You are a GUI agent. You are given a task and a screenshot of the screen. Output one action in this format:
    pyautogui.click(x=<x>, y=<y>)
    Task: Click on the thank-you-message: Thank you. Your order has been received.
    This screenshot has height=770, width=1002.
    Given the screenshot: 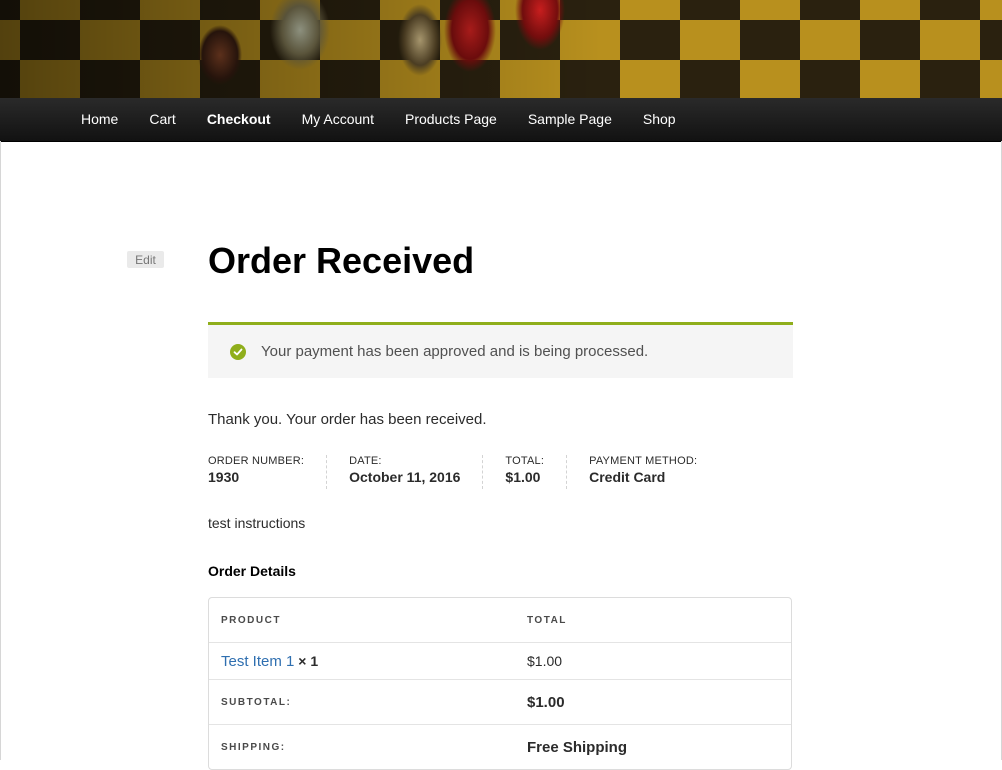 What is the action you would take?
    pyautogui.click(x=347, y=419)
    